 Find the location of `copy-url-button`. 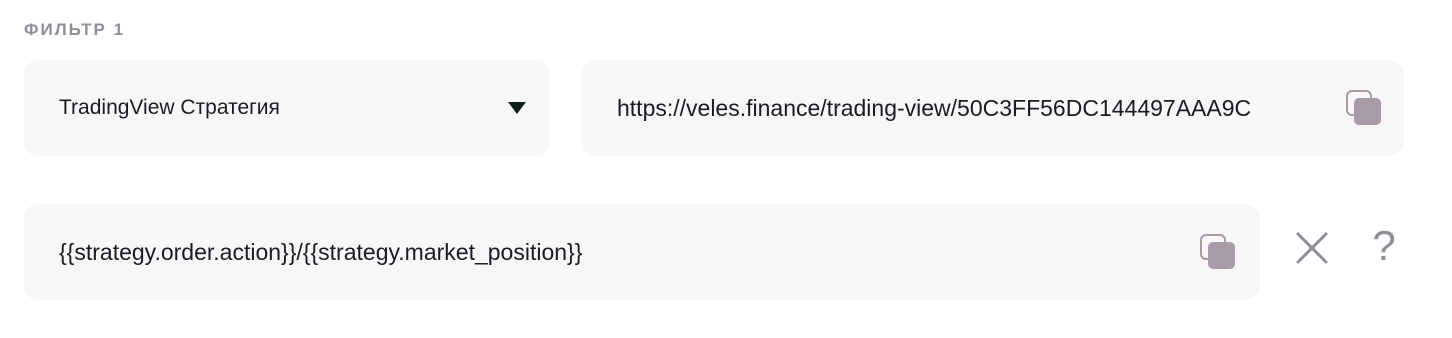

copy-url-button is located at coordinates (1364, 108).